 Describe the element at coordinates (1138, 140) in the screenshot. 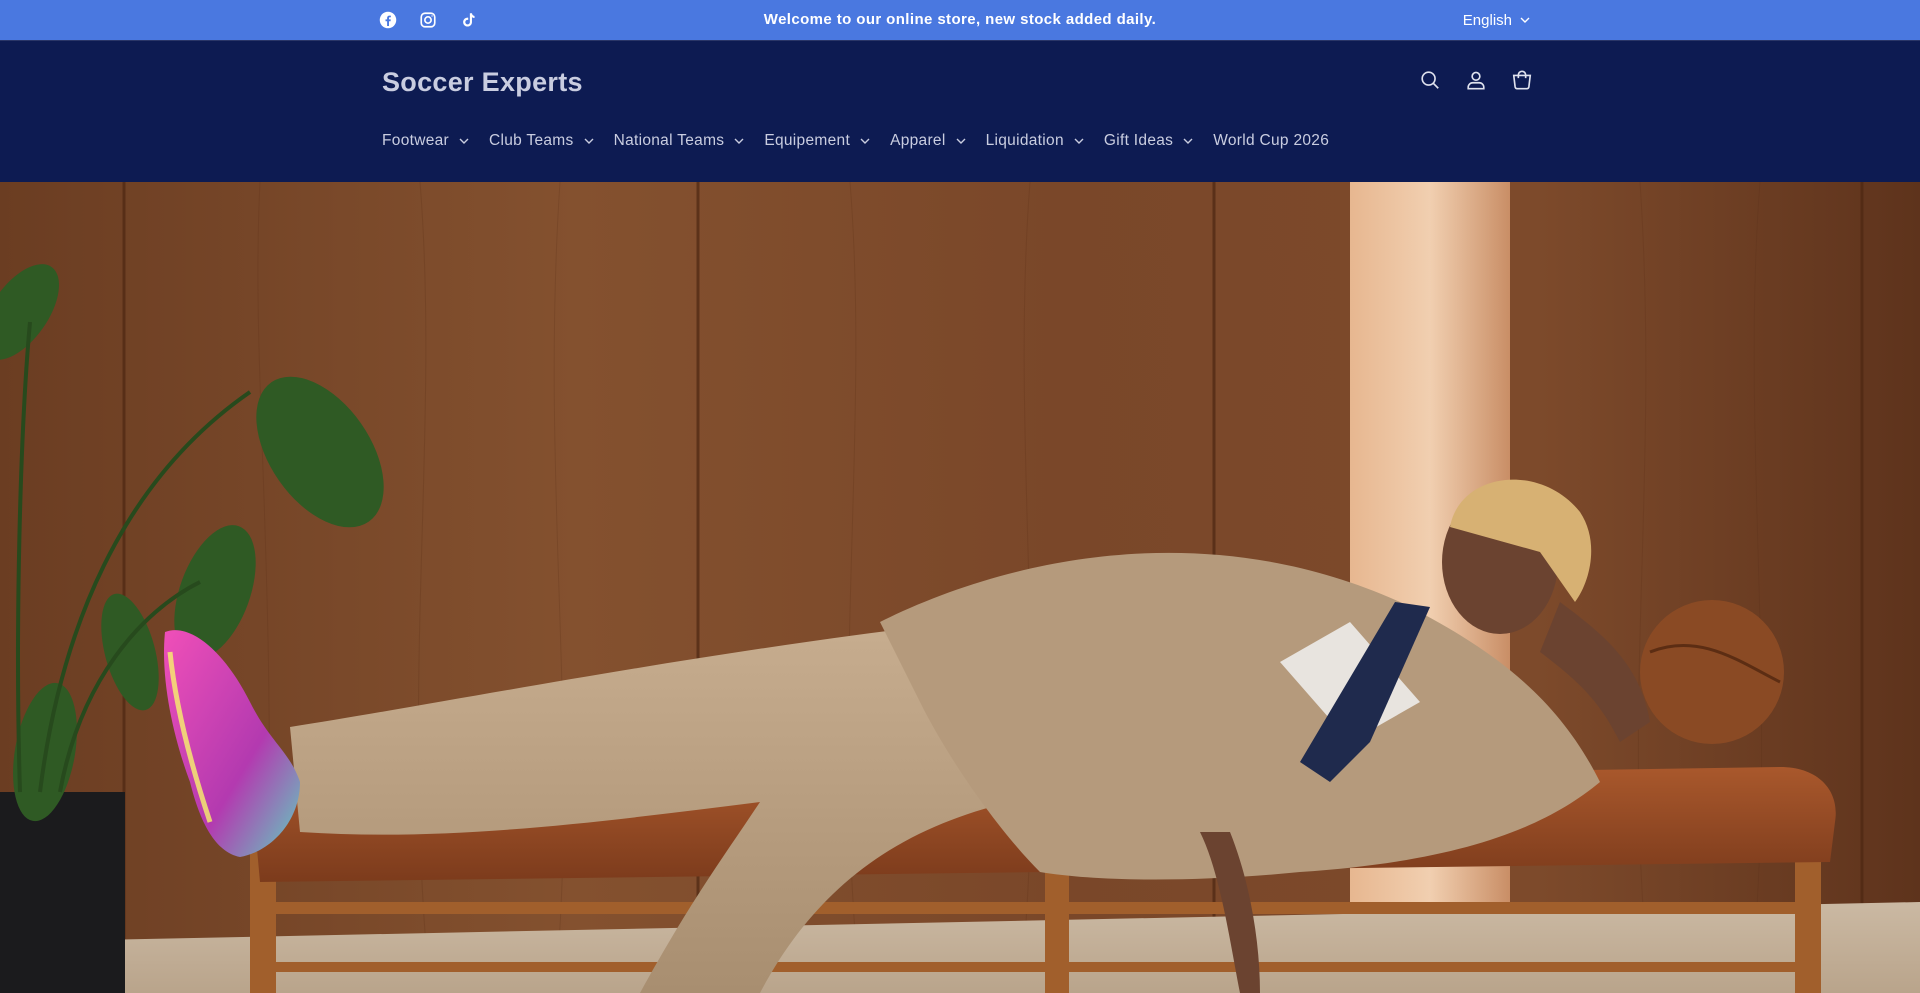

I see `nav-item-label: Gift Ideas` at that location.